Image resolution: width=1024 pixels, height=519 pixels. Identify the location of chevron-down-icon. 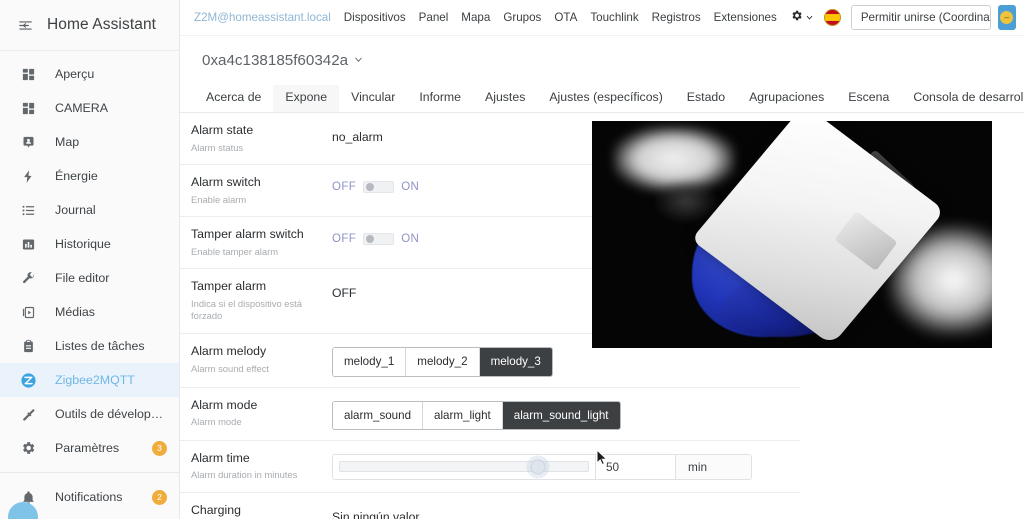
(358, 60).